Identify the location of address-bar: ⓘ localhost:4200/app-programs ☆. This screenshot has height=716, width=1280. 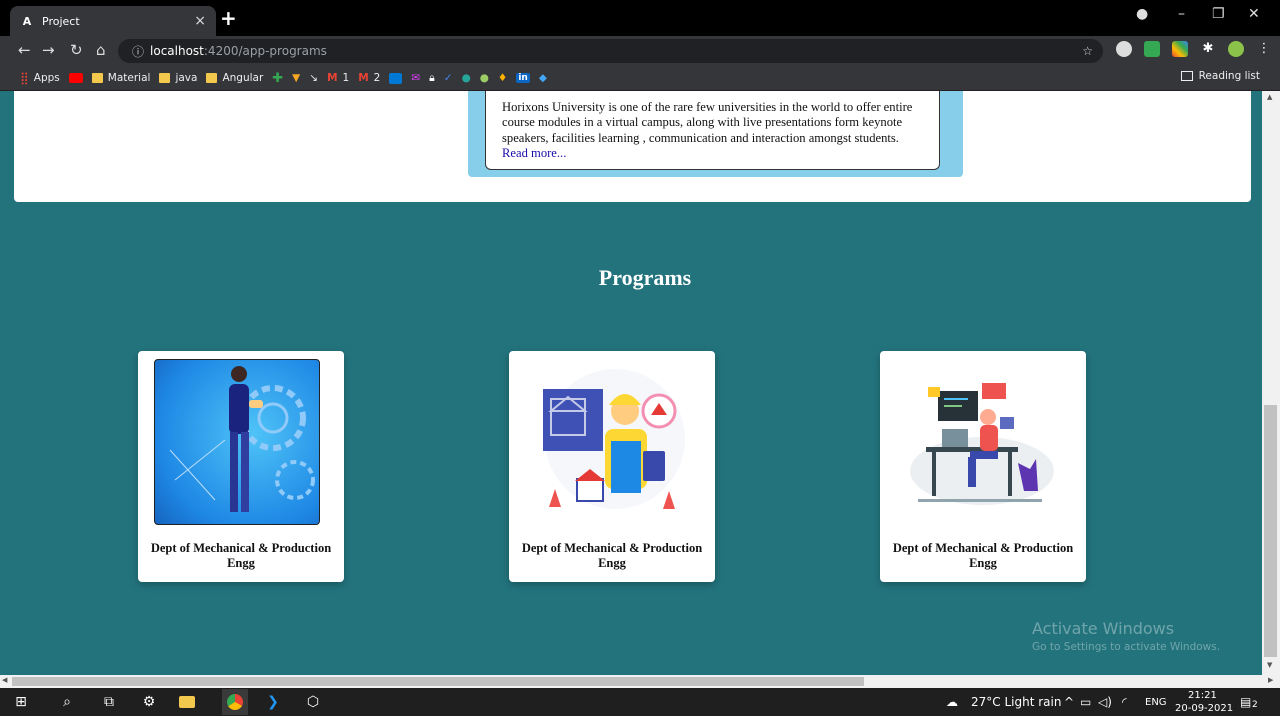
(610, 51).